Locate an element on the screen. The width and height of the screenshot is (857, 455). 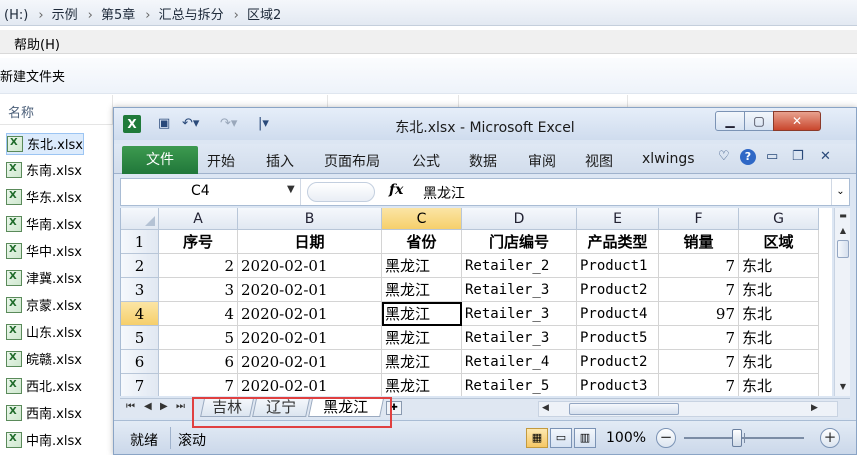
cell-c5: 黑龙江 is located at coordinates (422, 338).